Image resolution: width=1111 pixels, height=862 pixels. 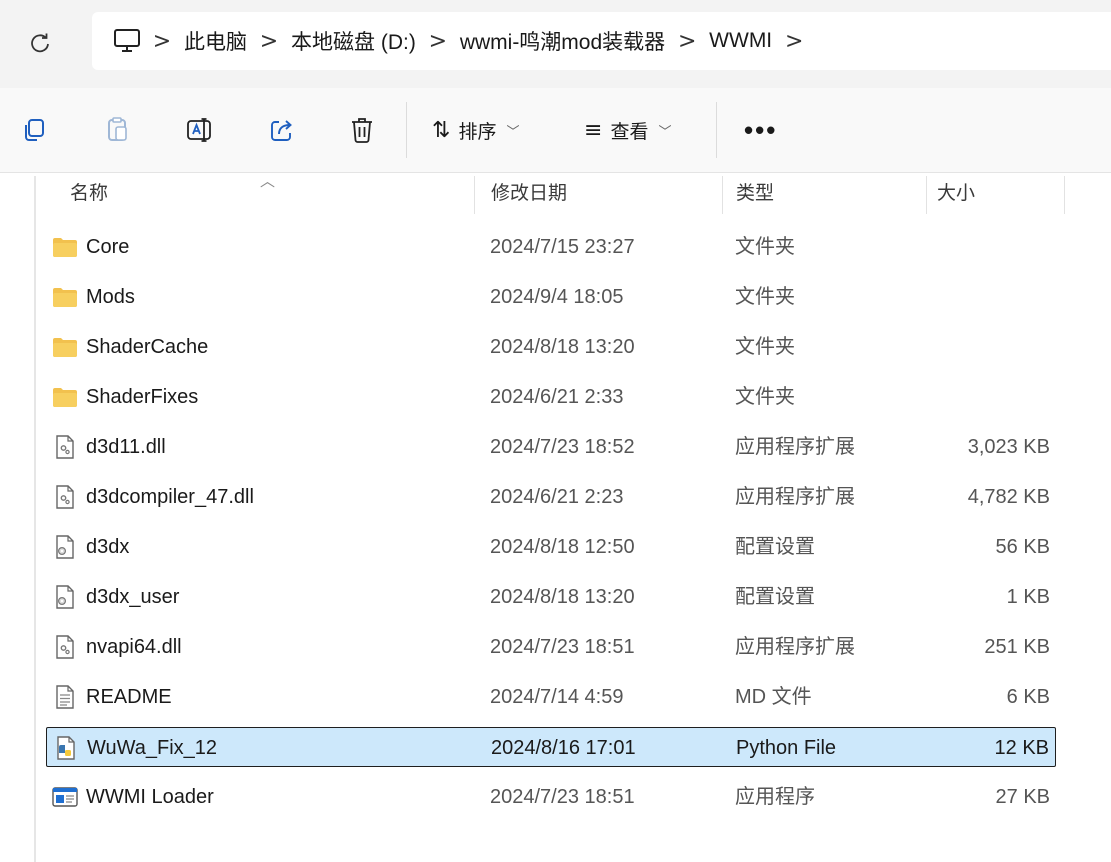 I want to click on breadcrumb-wwmi-loader-folder: wwmi-鸣潮mod装载器, so click(x=562, y=41).